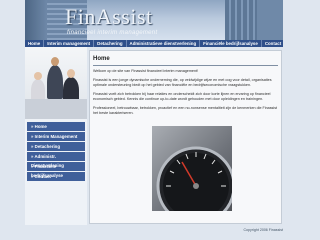 Image resolution: width=320 pixels, height=240 pixels. What do you see at coordinates (56, 109) in the screenshot?
I see `desk` at bounding box center [56, 109].